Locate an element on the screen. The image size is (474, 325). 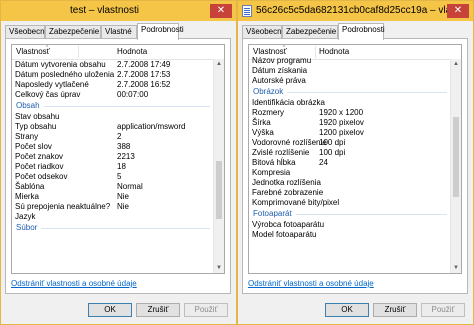
property-name: Model fotoaparátu is located at coordinates (284, 234).